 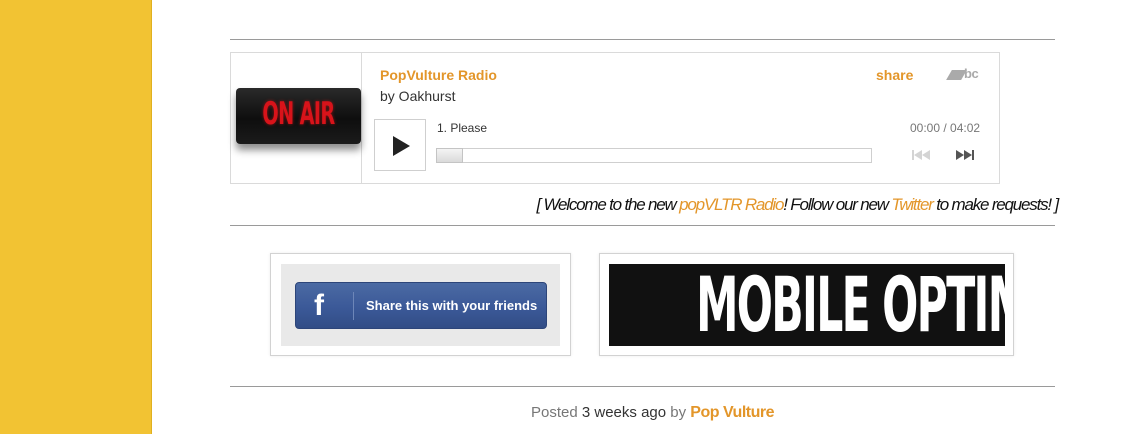 What do you see at coordinates (894, 75) in the screenshot?
I see `share-button: share` at bounding box center [894, 75].